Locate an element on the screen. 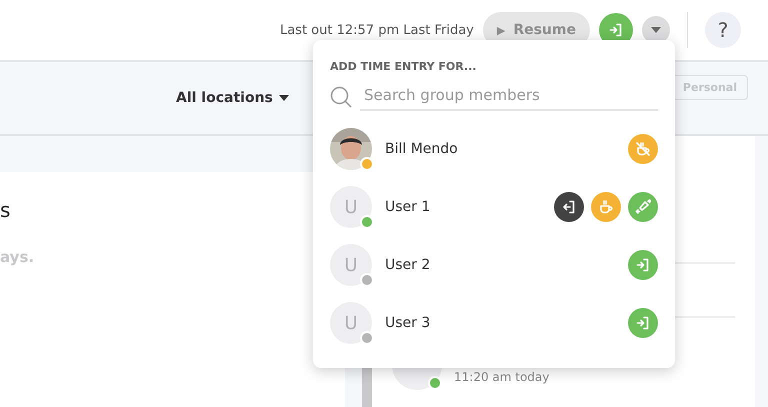 The width and height of the screenshot is (768, 407). member-name: Bill Mendo is located at coordinates (421, 149).